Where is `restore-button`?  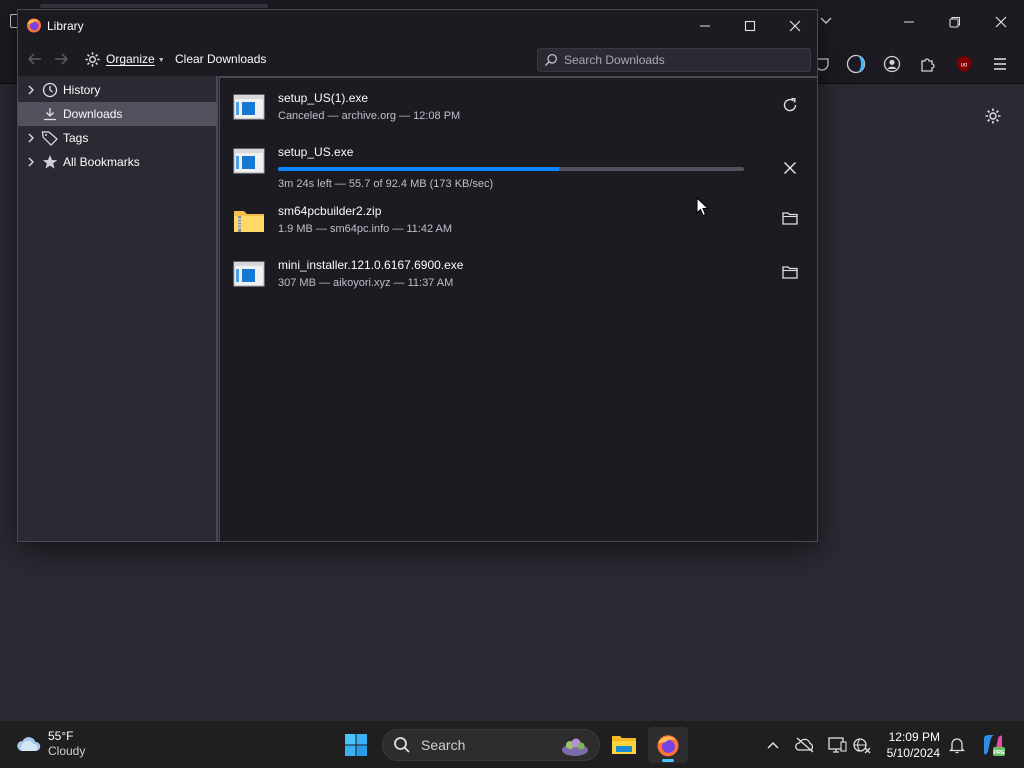 restore-button is located at coordinates (955, 22).